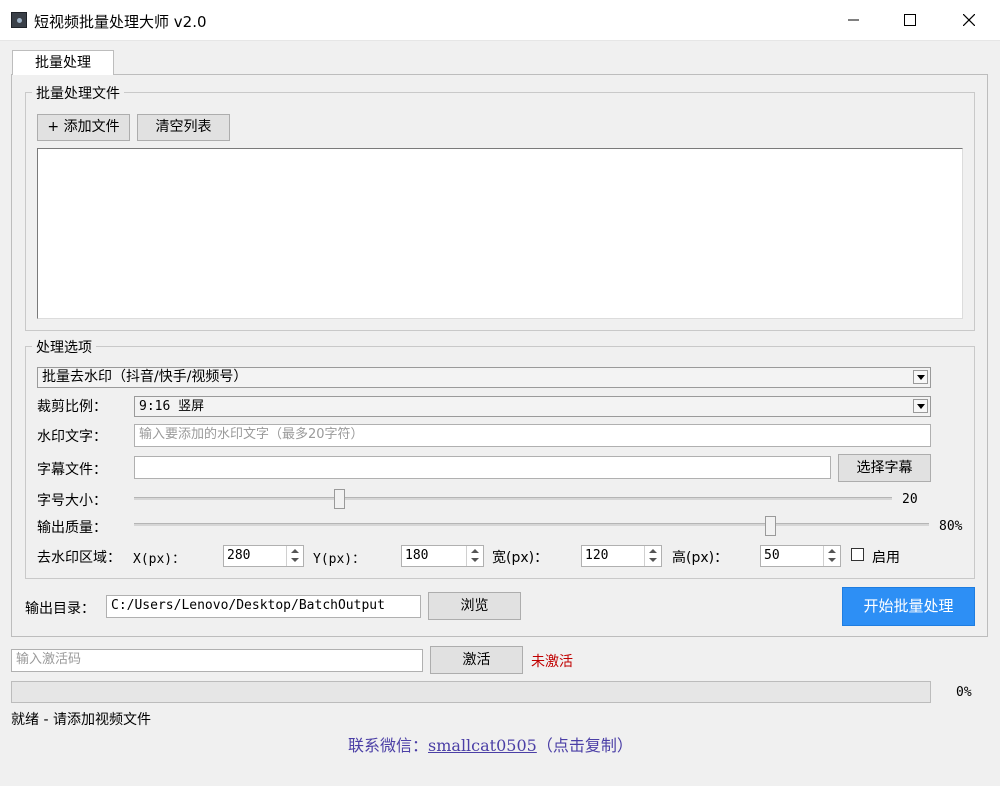 The image size is (1000, 786). What do you see at coordinates (217, 660) in the screenshot?
I see `activation-code-input: 输入激活码` at bounding box center [217, 660].